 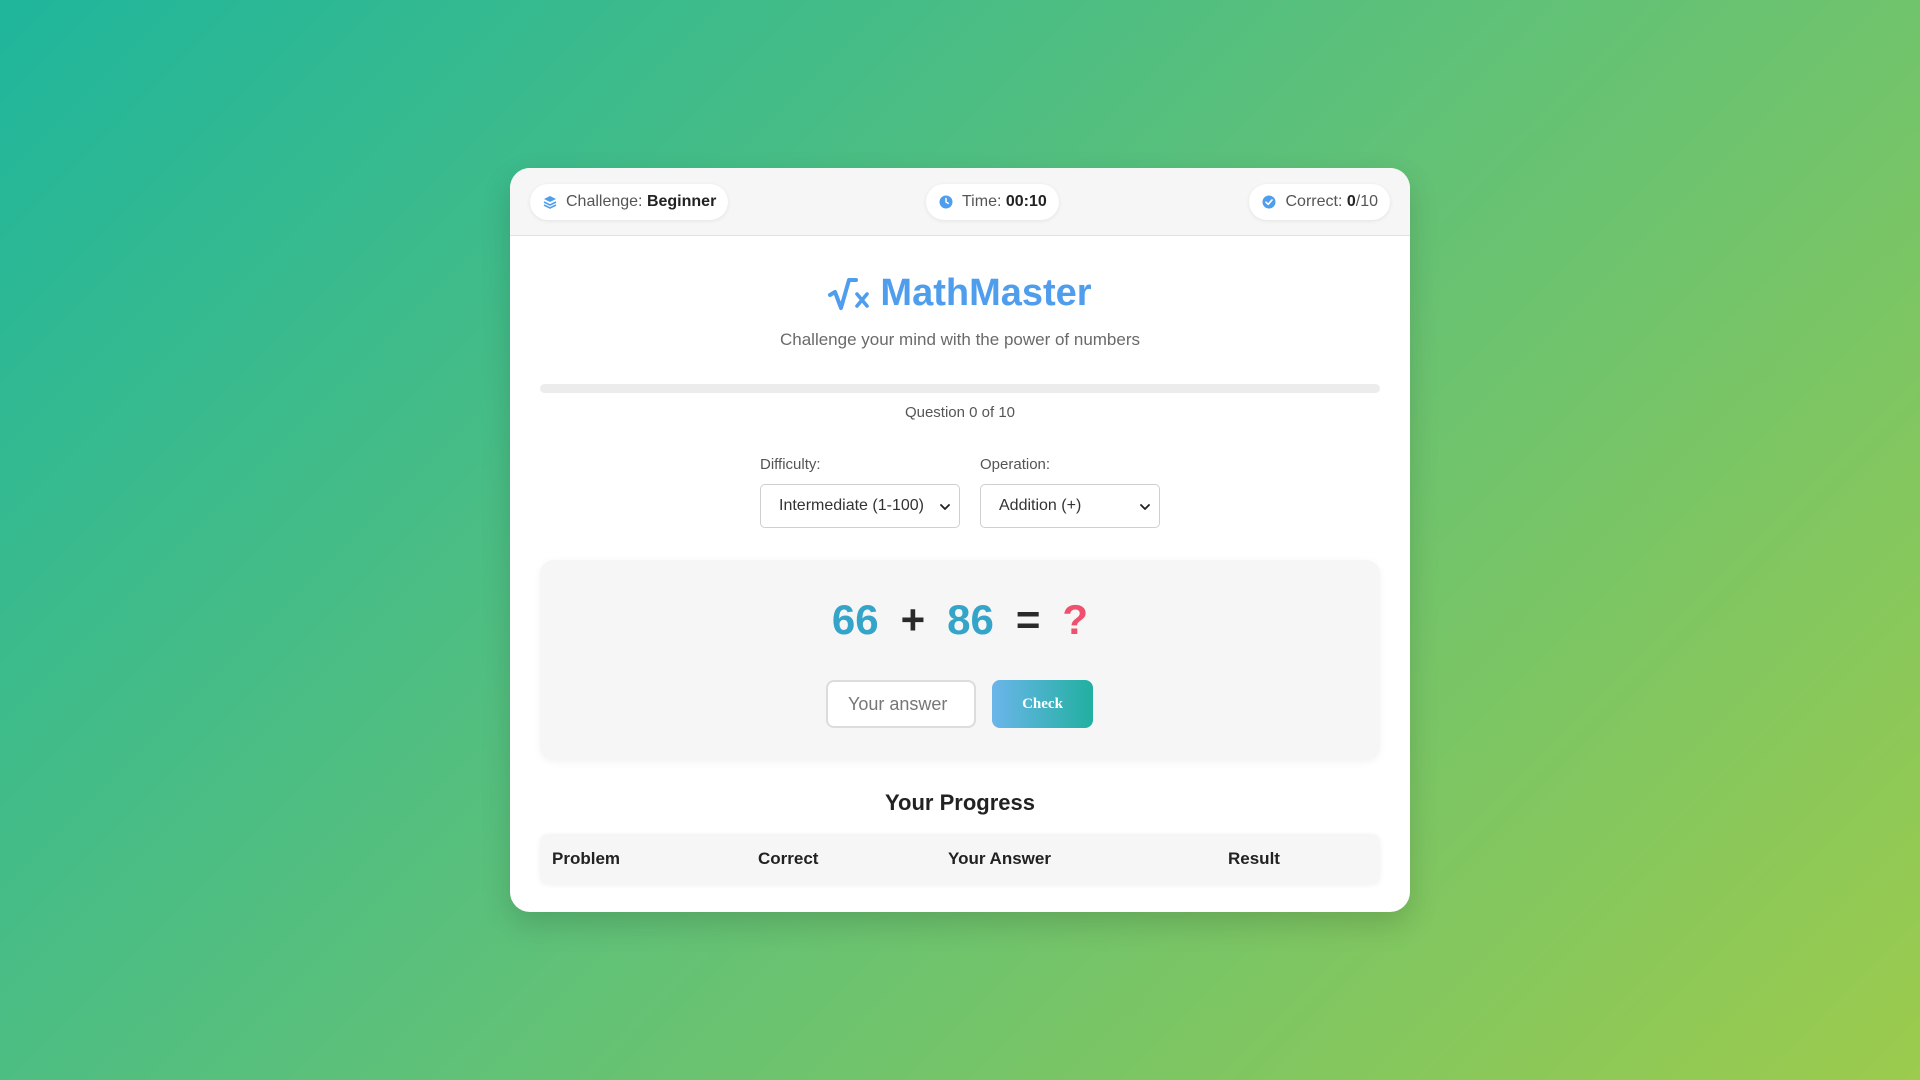 I want to click on time-value: 00:10, so click(x=1026, y=201).